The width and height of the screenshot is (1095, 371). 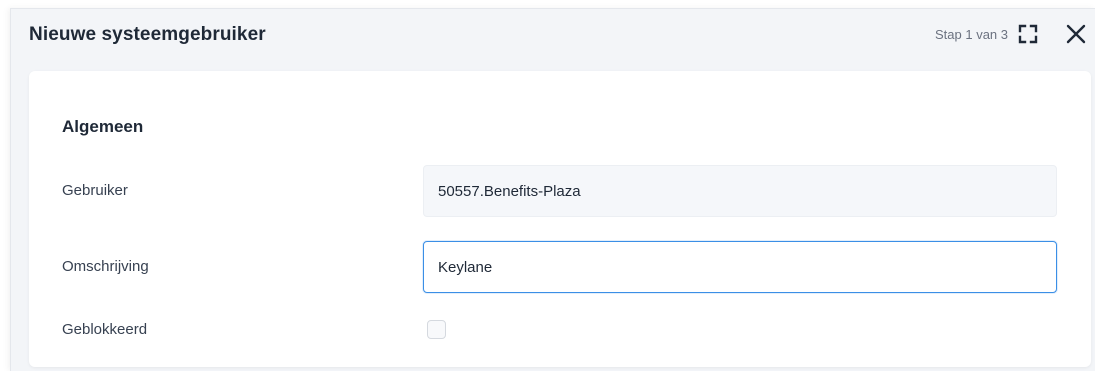 I want to click on geblokkeerd-label: Geblokkeerd, so click(x=105, y=329).